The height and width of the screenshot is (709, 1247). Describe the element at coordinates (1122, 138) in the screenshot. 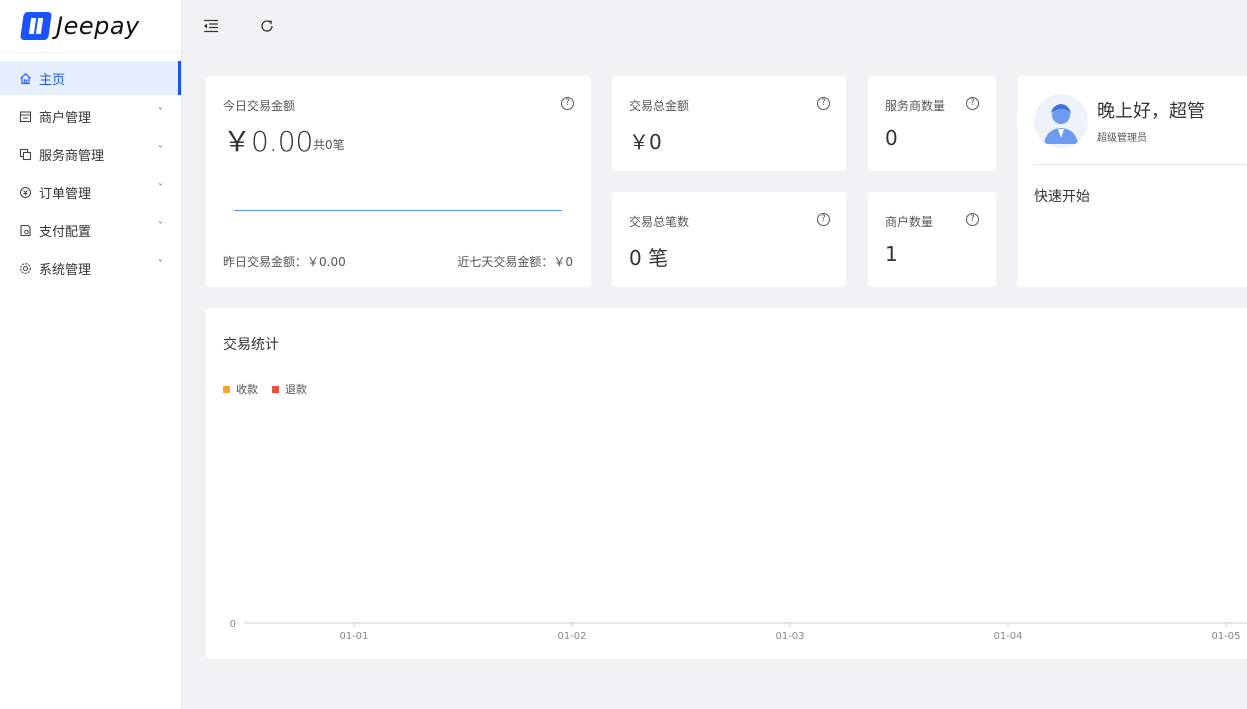

I see `user-role: 超级管理员` at that location.